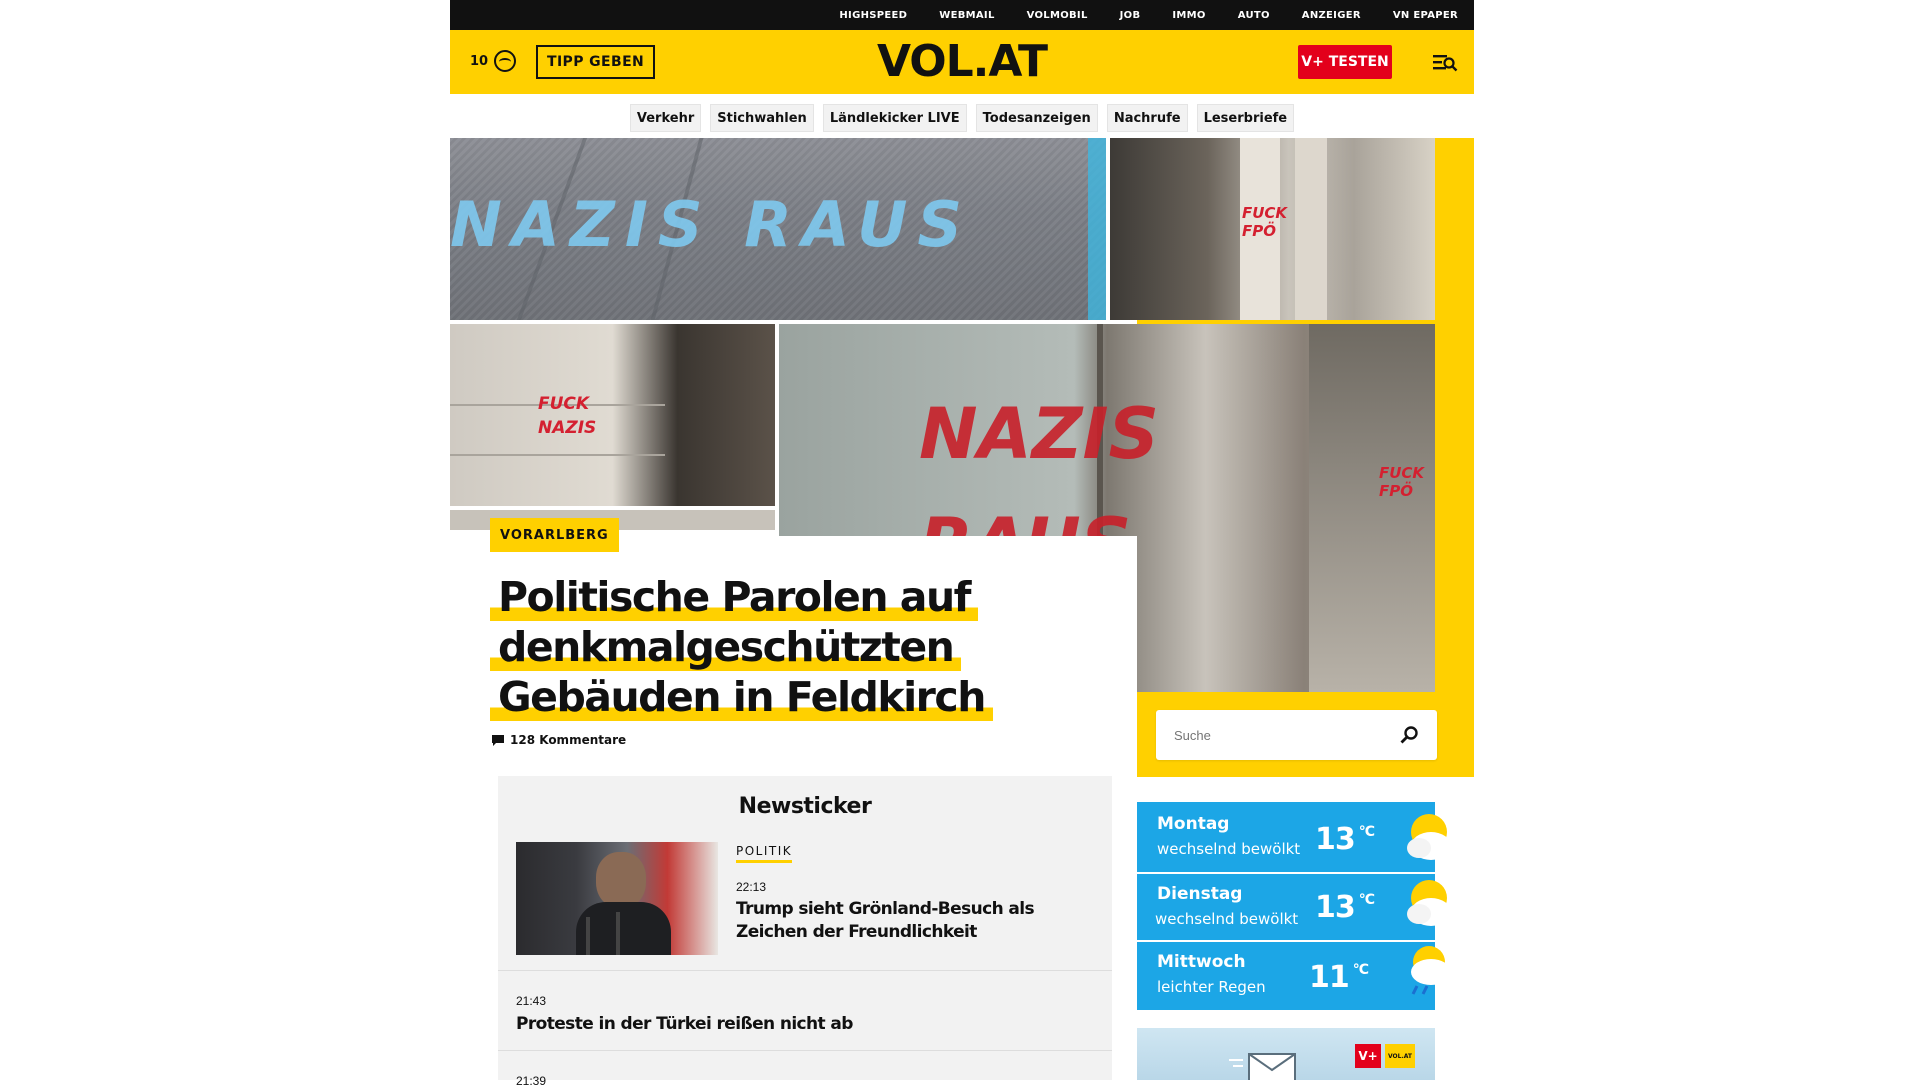 The image size is (1920, 1088). I want to click on category-leserbriefe: Leserbriefe, so click(1245, 118).